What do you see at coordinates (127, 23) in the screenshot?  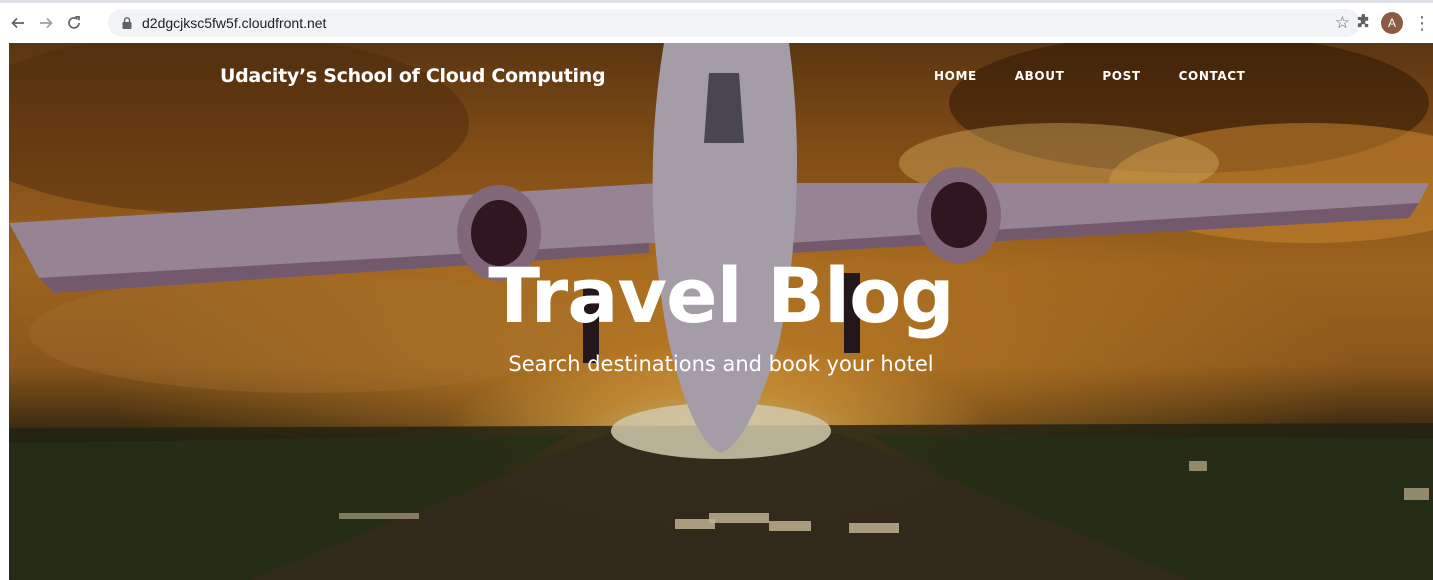 I see `lock-icon` at bounding box center [127, 23].